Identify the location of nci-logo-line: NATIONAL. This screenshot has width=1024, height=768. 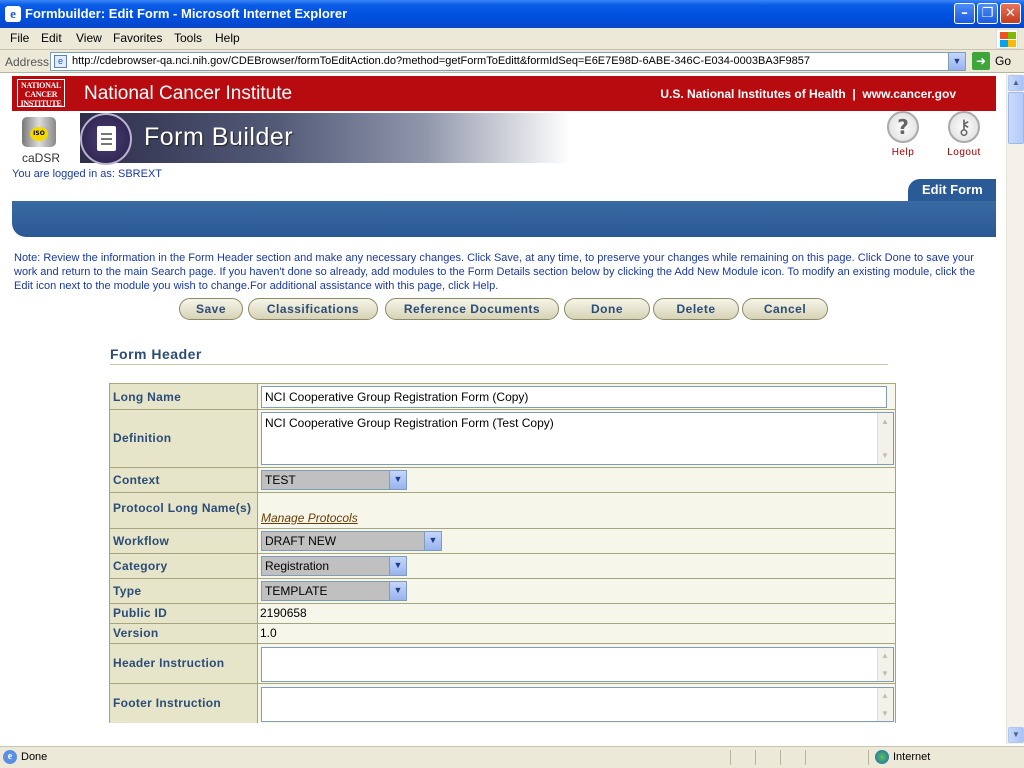
(41, 85).